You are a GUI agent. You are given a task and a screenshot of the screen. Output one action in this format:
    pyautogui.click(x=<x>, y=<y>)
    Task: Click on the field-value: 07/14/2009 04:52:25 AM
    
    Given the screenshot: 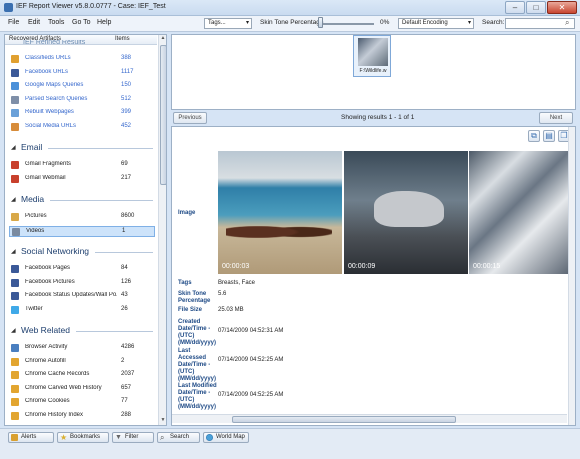 What is the action you would take?
    pyautogui.click(x=251, y=360)
    